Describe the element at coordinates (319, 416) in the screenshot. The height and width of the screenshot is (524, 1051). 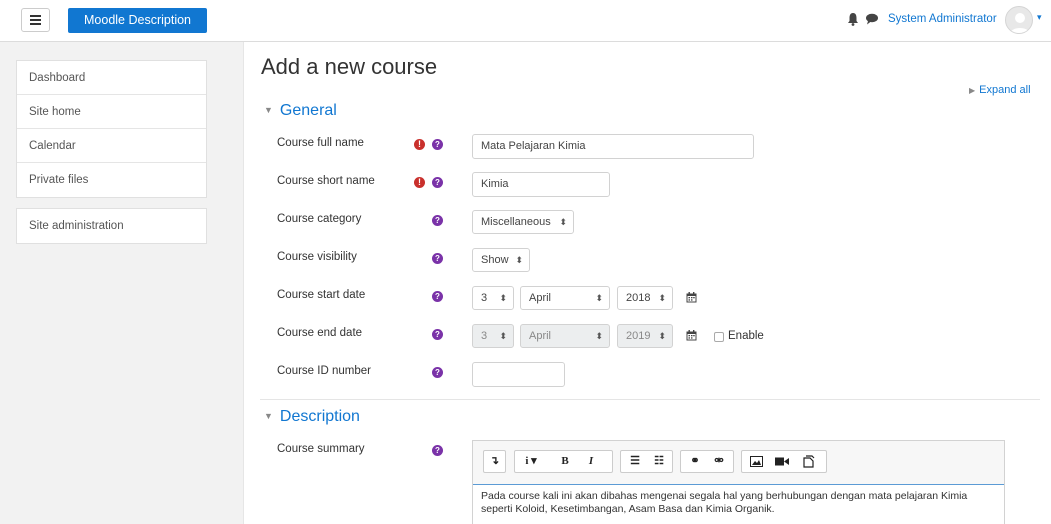
I see `description-heading: Description` at that location.